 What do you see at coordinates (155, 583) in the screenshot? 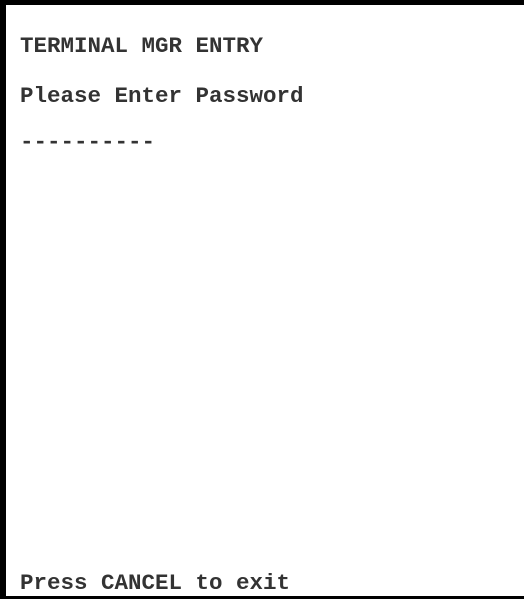
I see `cancel-instruction: Press CANCEL to exit` at bounding box center [155, 583].